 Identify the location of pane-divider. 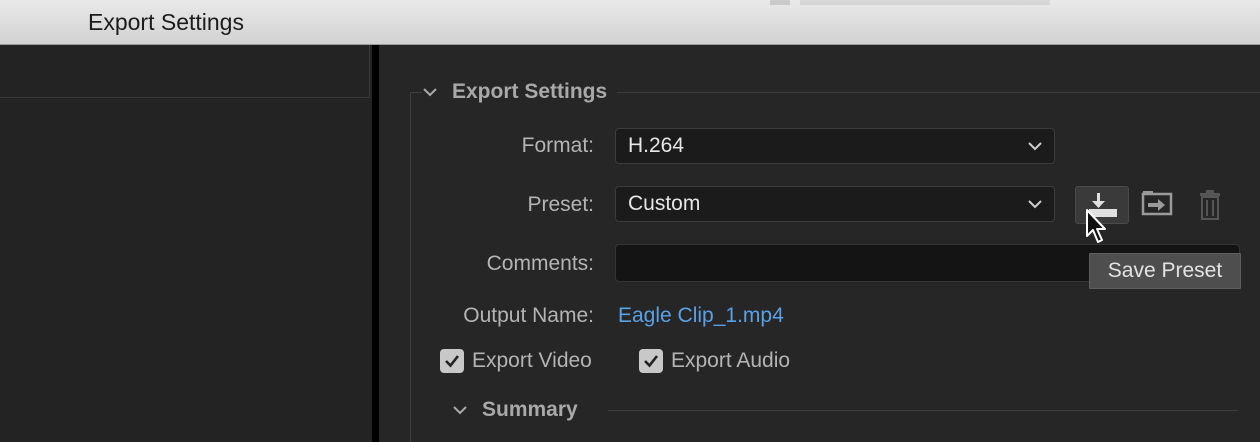
(375, 243).